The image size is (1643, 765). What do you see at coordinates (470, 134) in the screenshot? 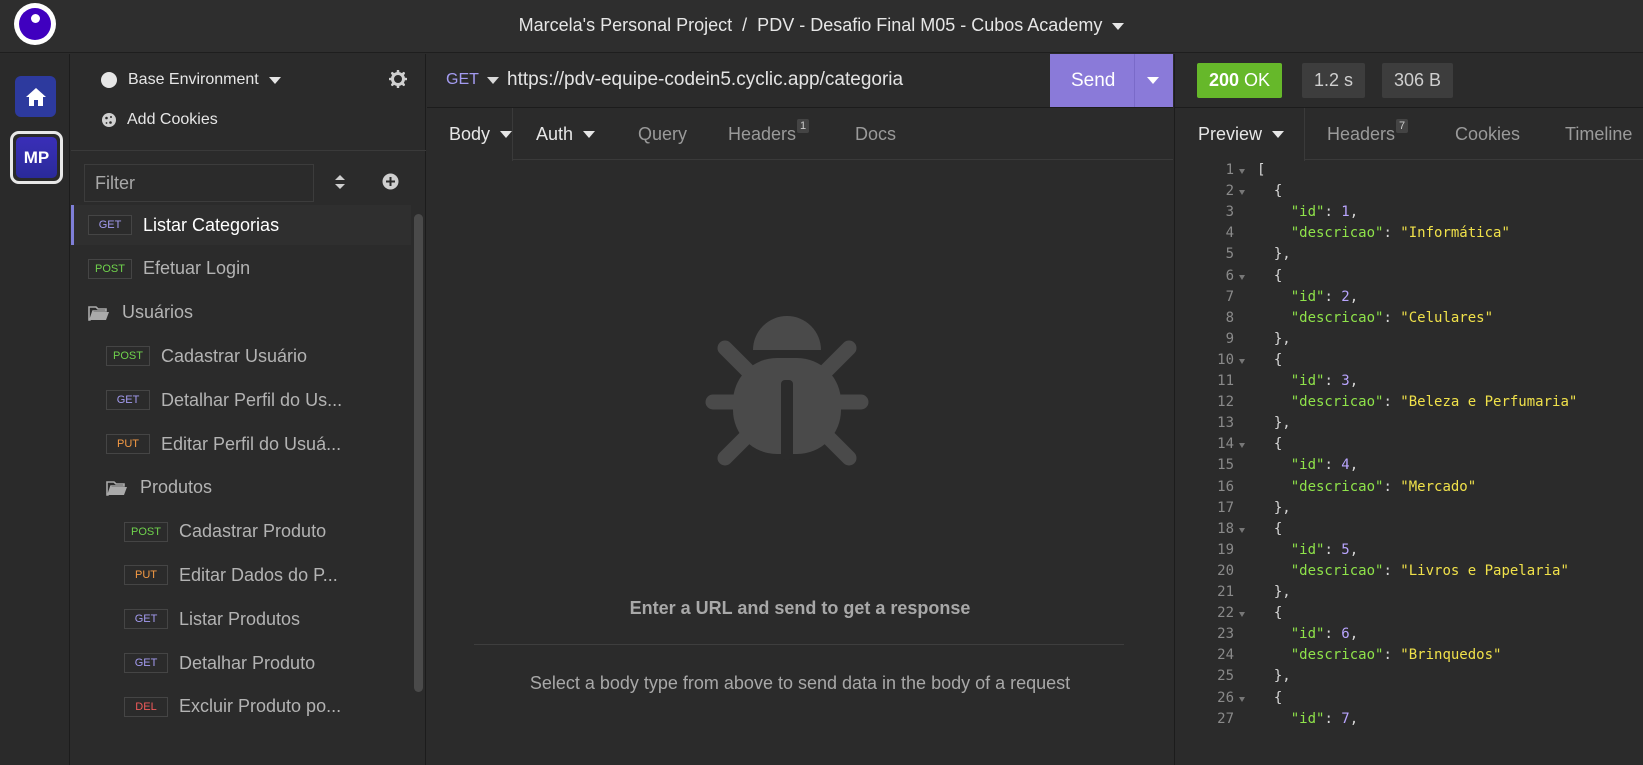
I see `tab-body: Body` at bounding box center [470, 134].